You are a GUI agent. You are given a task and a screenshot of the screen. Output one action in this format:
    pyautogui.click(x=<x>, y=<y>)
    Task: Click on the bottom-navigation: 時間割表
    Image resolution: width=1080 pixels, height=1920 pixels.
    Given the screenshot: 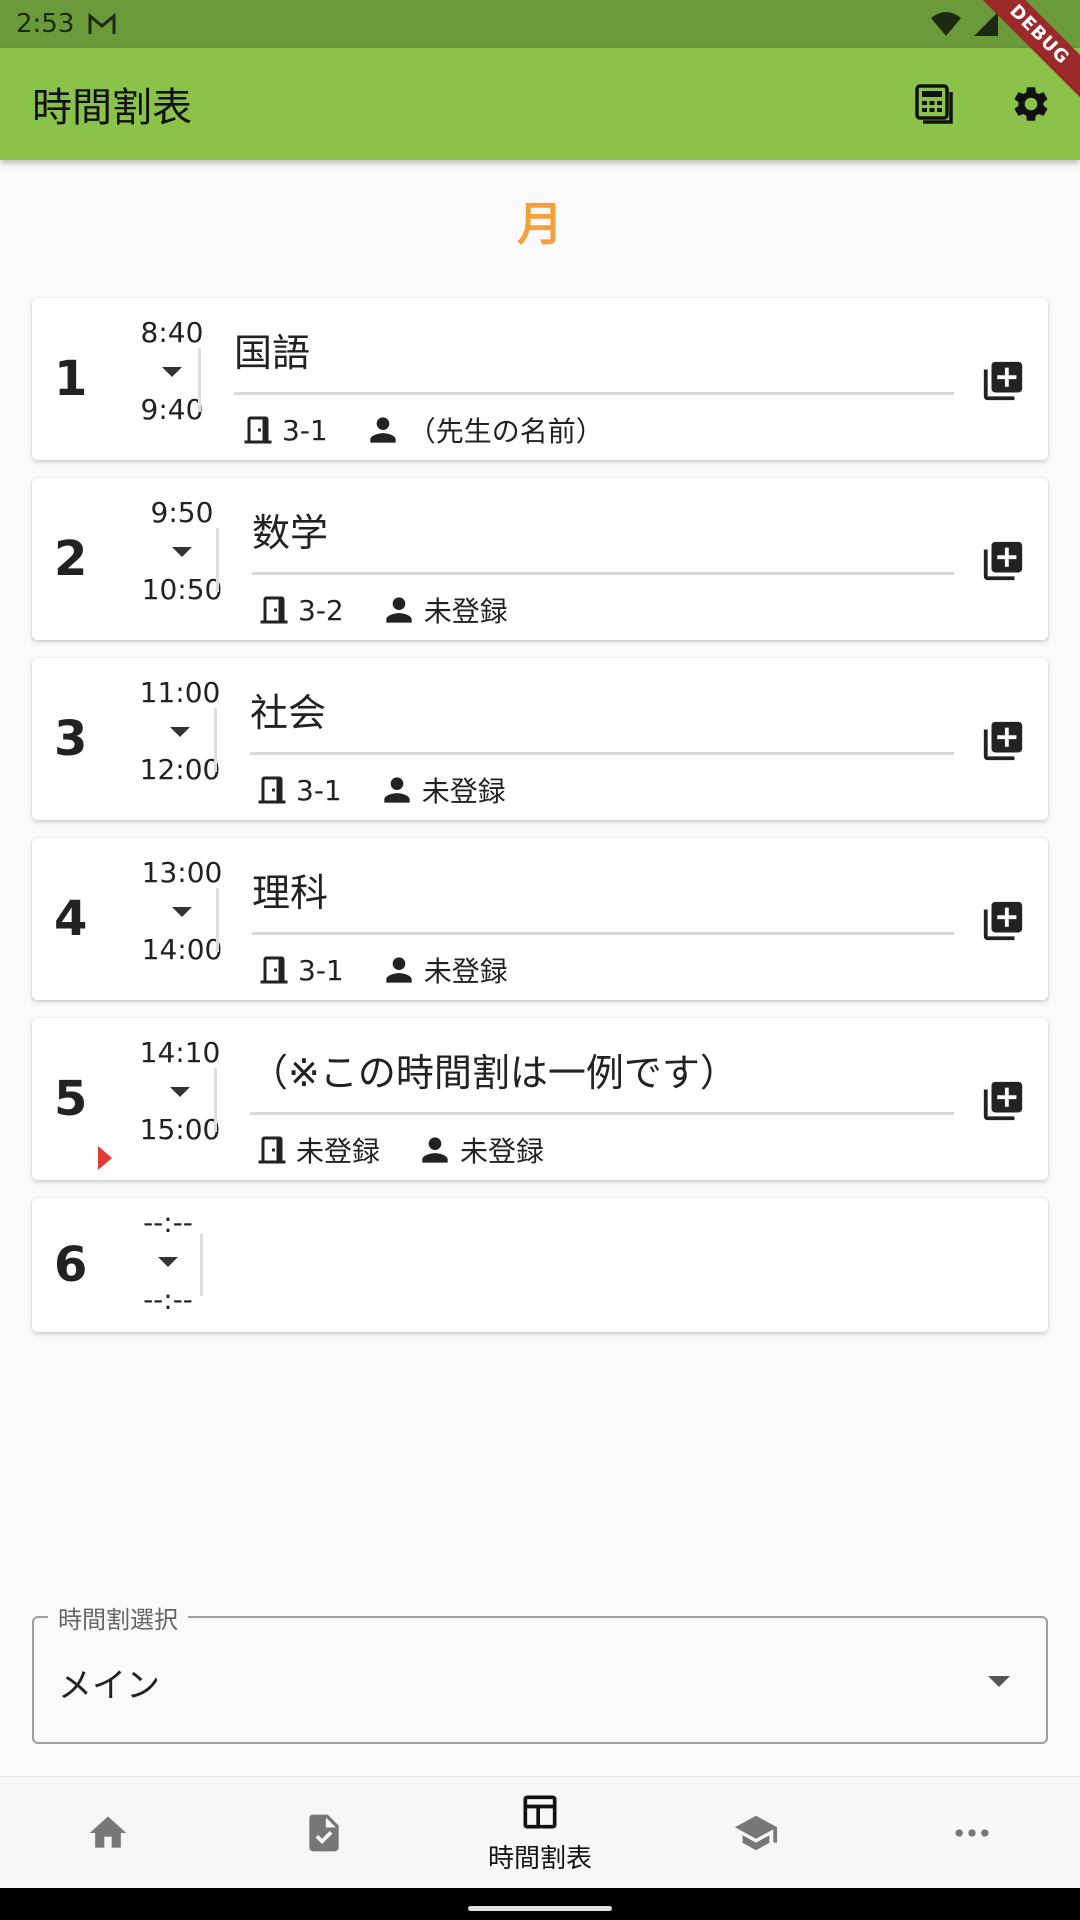 What is the action you would take?
    pyautogui.click(x=540, y=1832)
    